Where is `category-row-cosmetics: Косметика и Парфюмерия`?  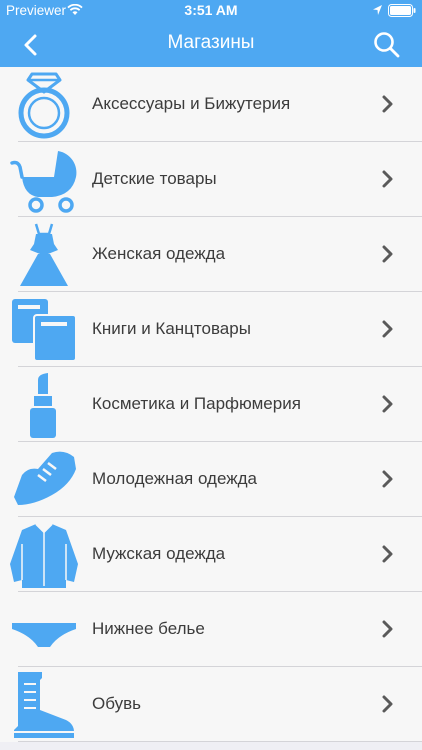
category-row-cosmetics: Косметика и Парфюмерия is located at coordinates (211, 404).